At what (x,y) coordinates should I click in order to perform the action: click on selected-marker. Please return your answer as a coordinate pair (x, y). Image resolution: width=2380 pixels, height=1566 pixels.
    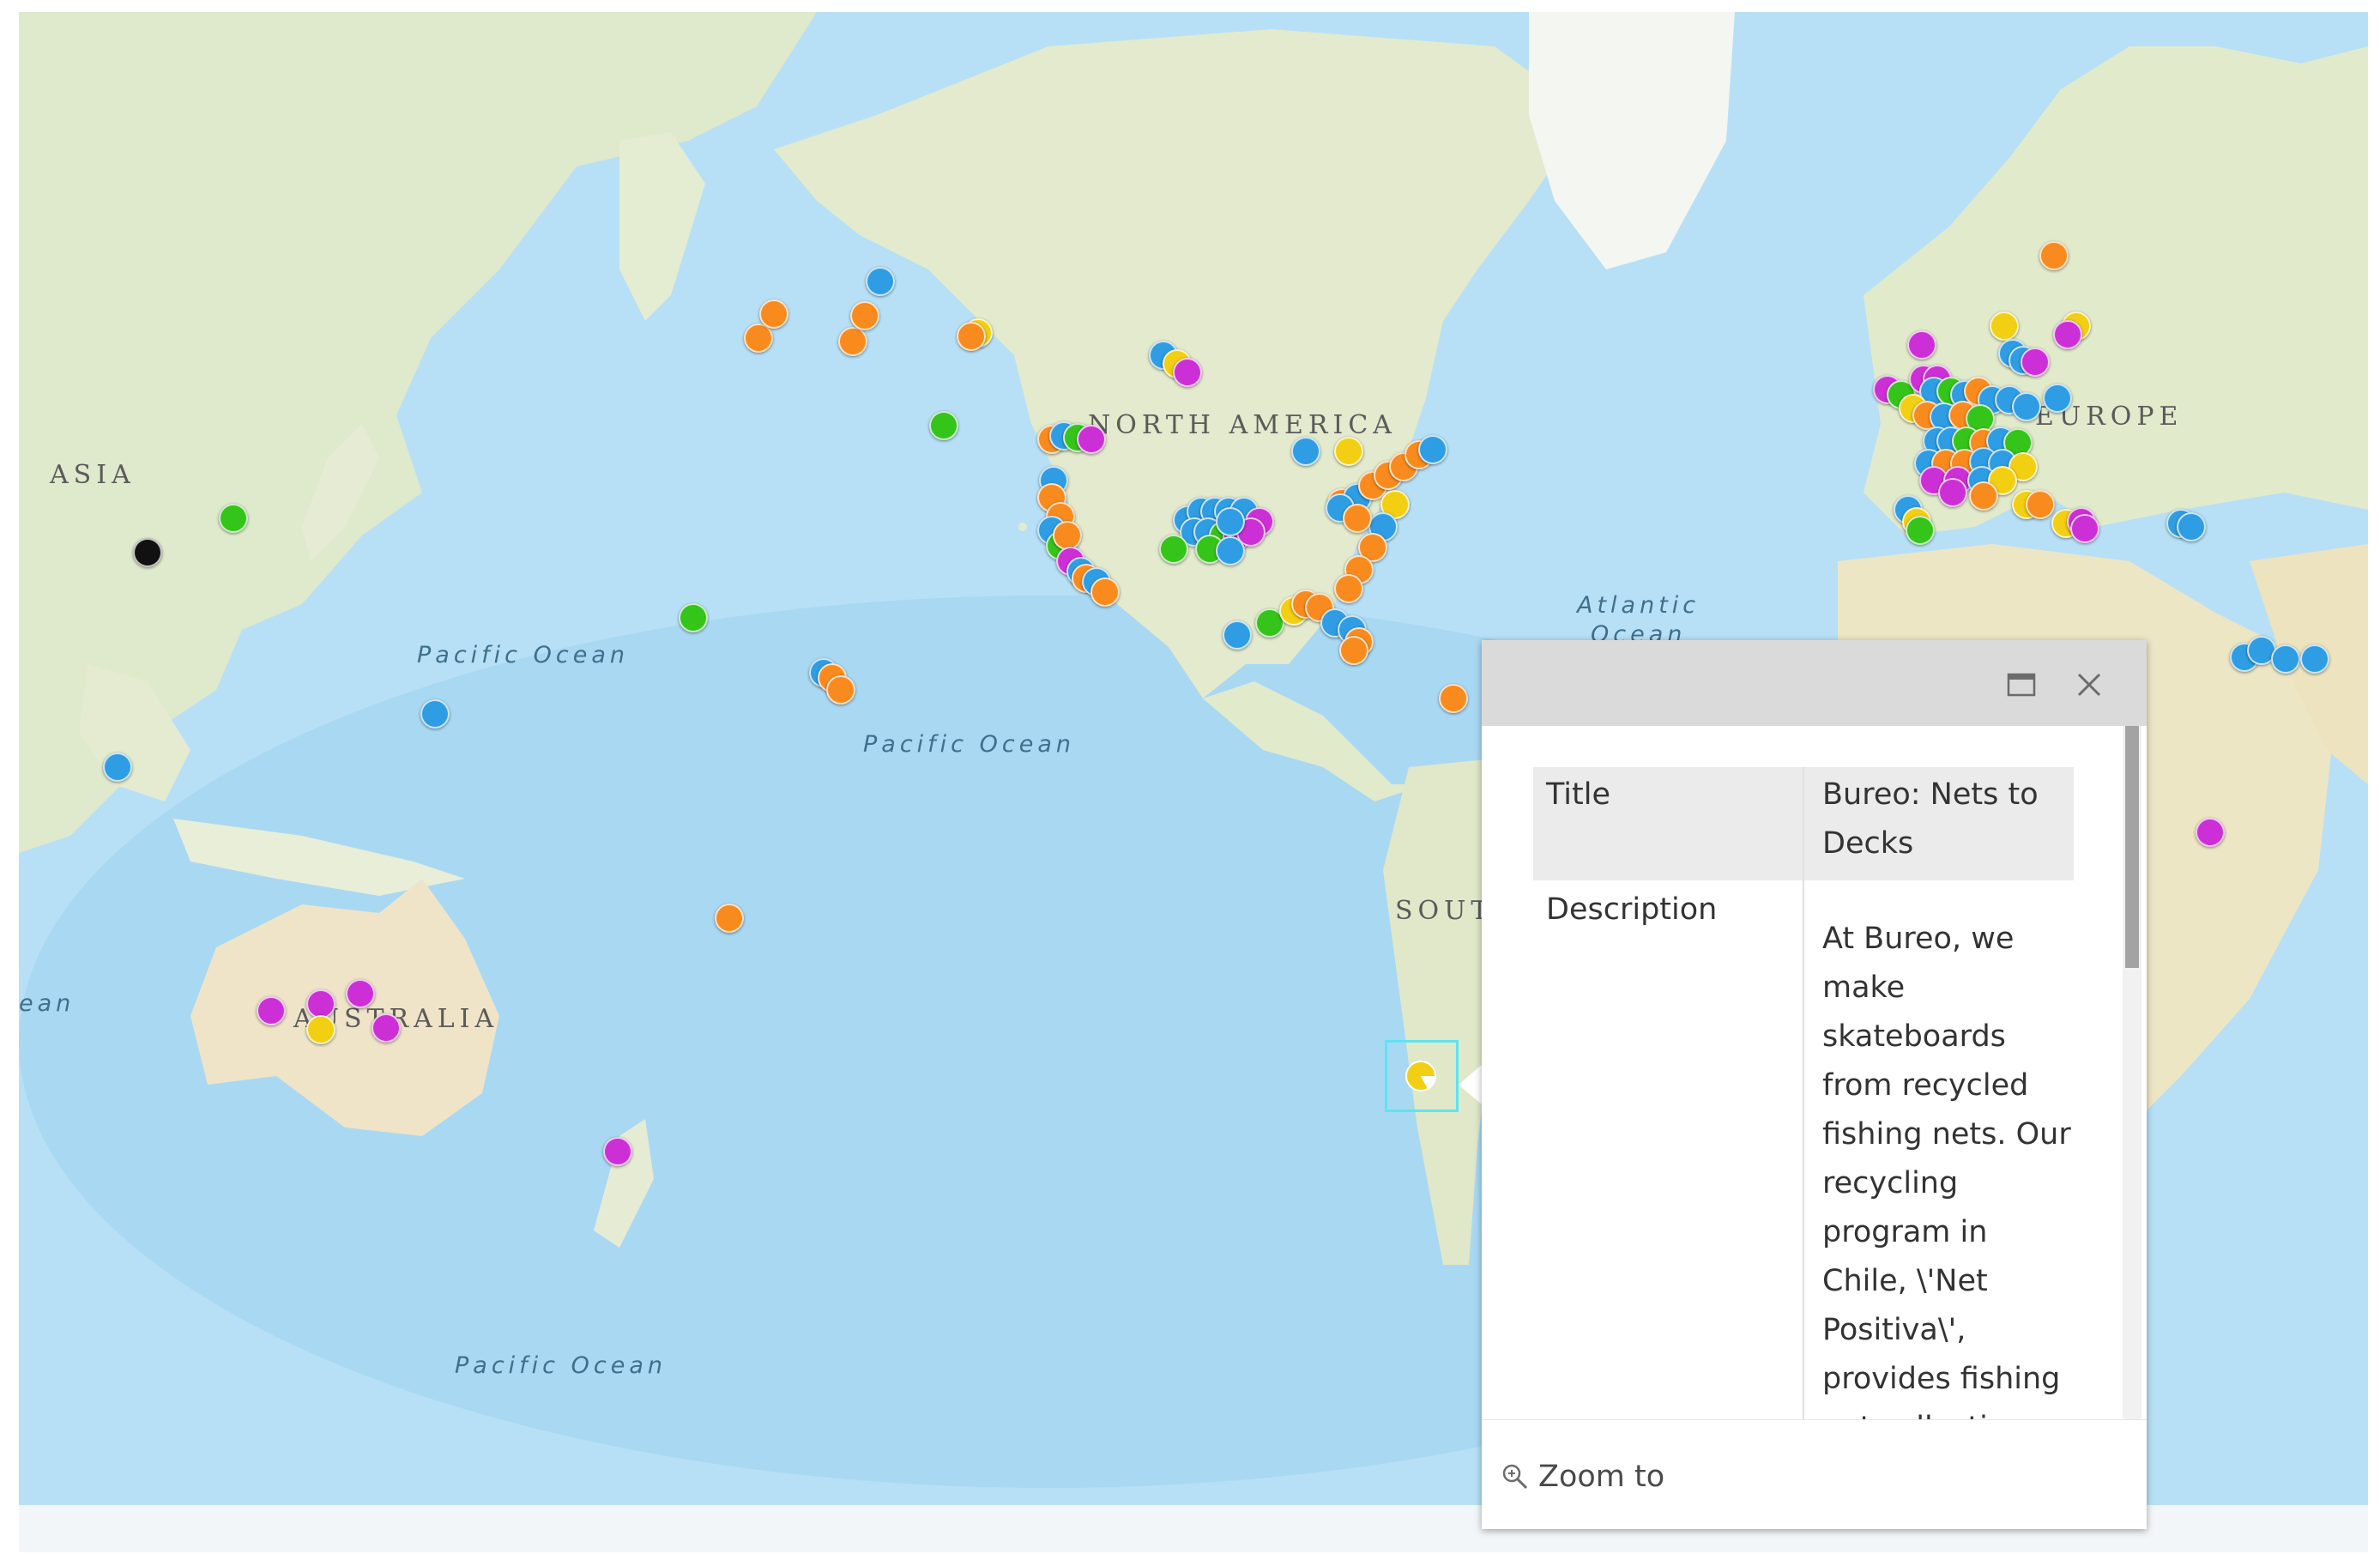
    Looking at the image, I should click on (1421, 1076).